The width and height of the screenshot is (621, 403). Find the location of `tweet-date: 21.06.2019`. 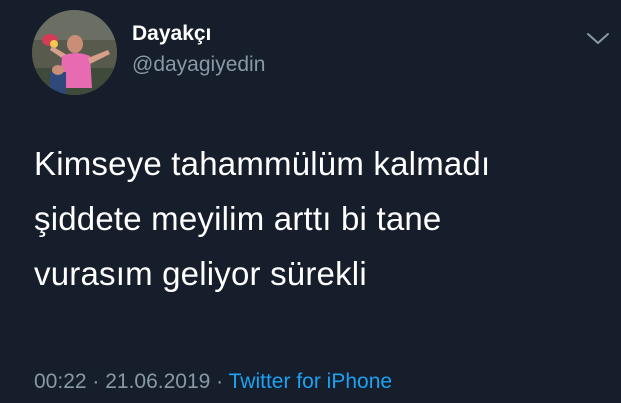

tweet-date: 21.06.2019 is located at coordinates (157, 381).